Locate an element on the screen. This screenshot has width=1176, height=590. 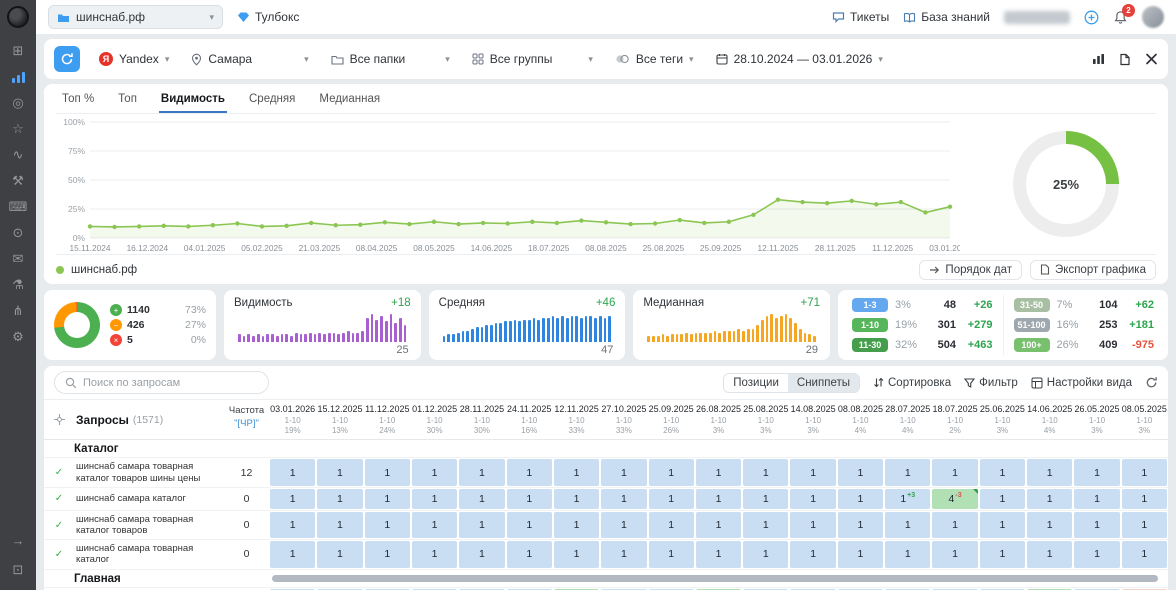
export-page-icon is located at coordinates (1125, 59).